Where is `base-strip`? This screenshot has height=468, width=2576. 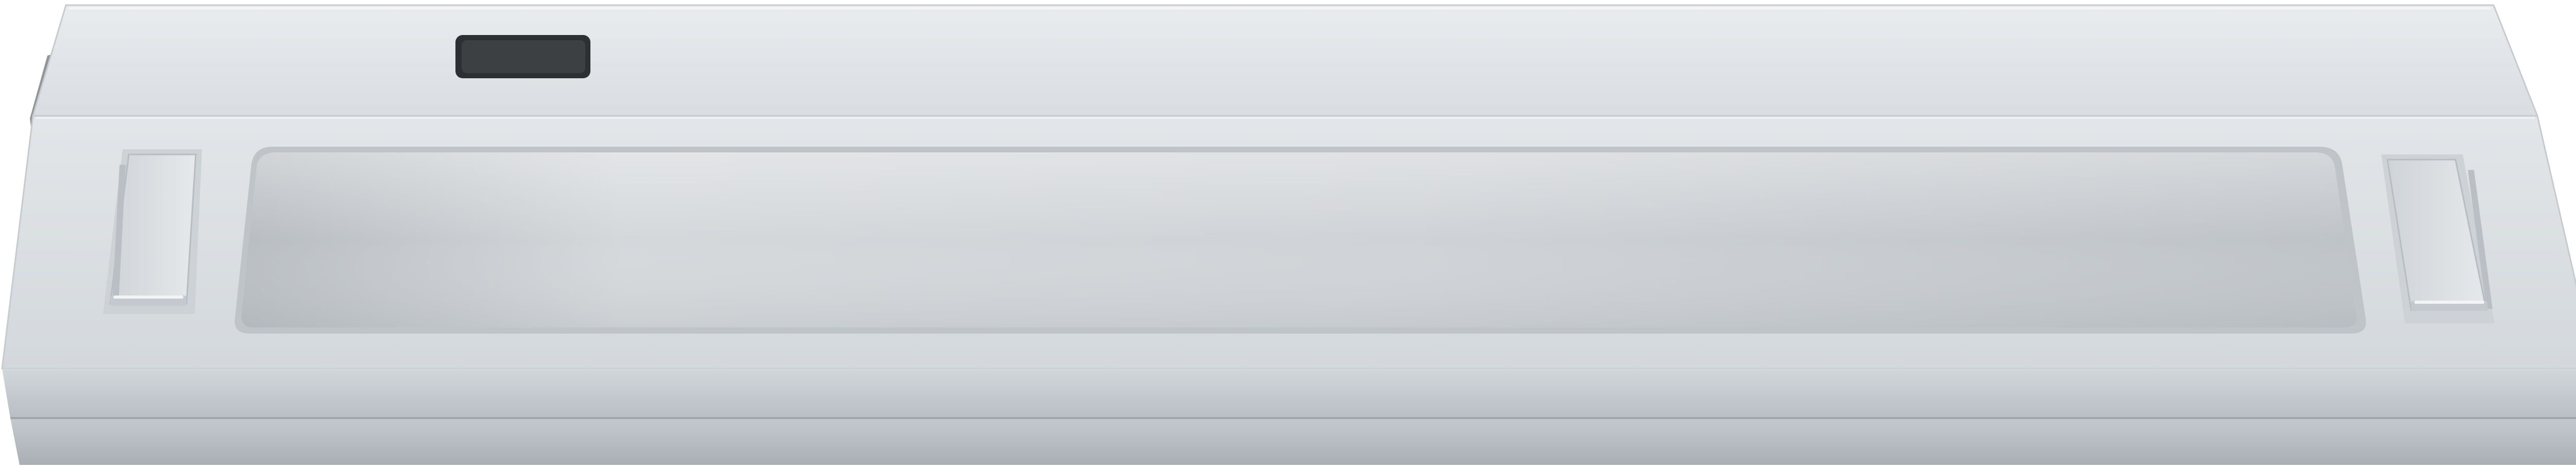
base-strip is located at coordinates (1293, 442).